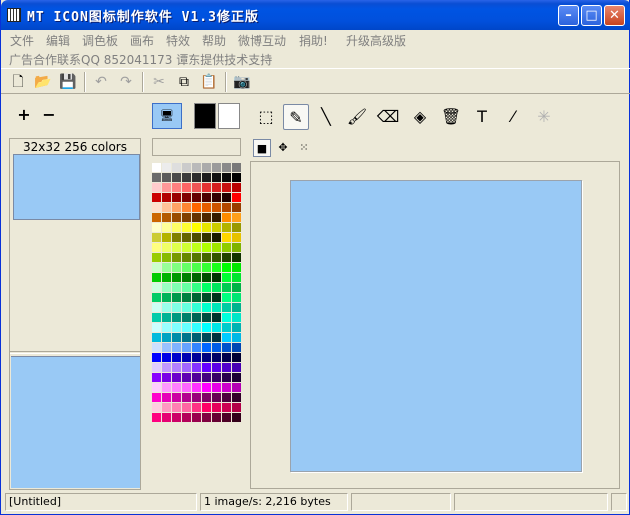 Image resolution: width=630 pixels, height=515 pixels. Describe the element at coordinates (513, 117) in the screenshot. I see `eyedropper-tool-icon: ⁄` at that location.